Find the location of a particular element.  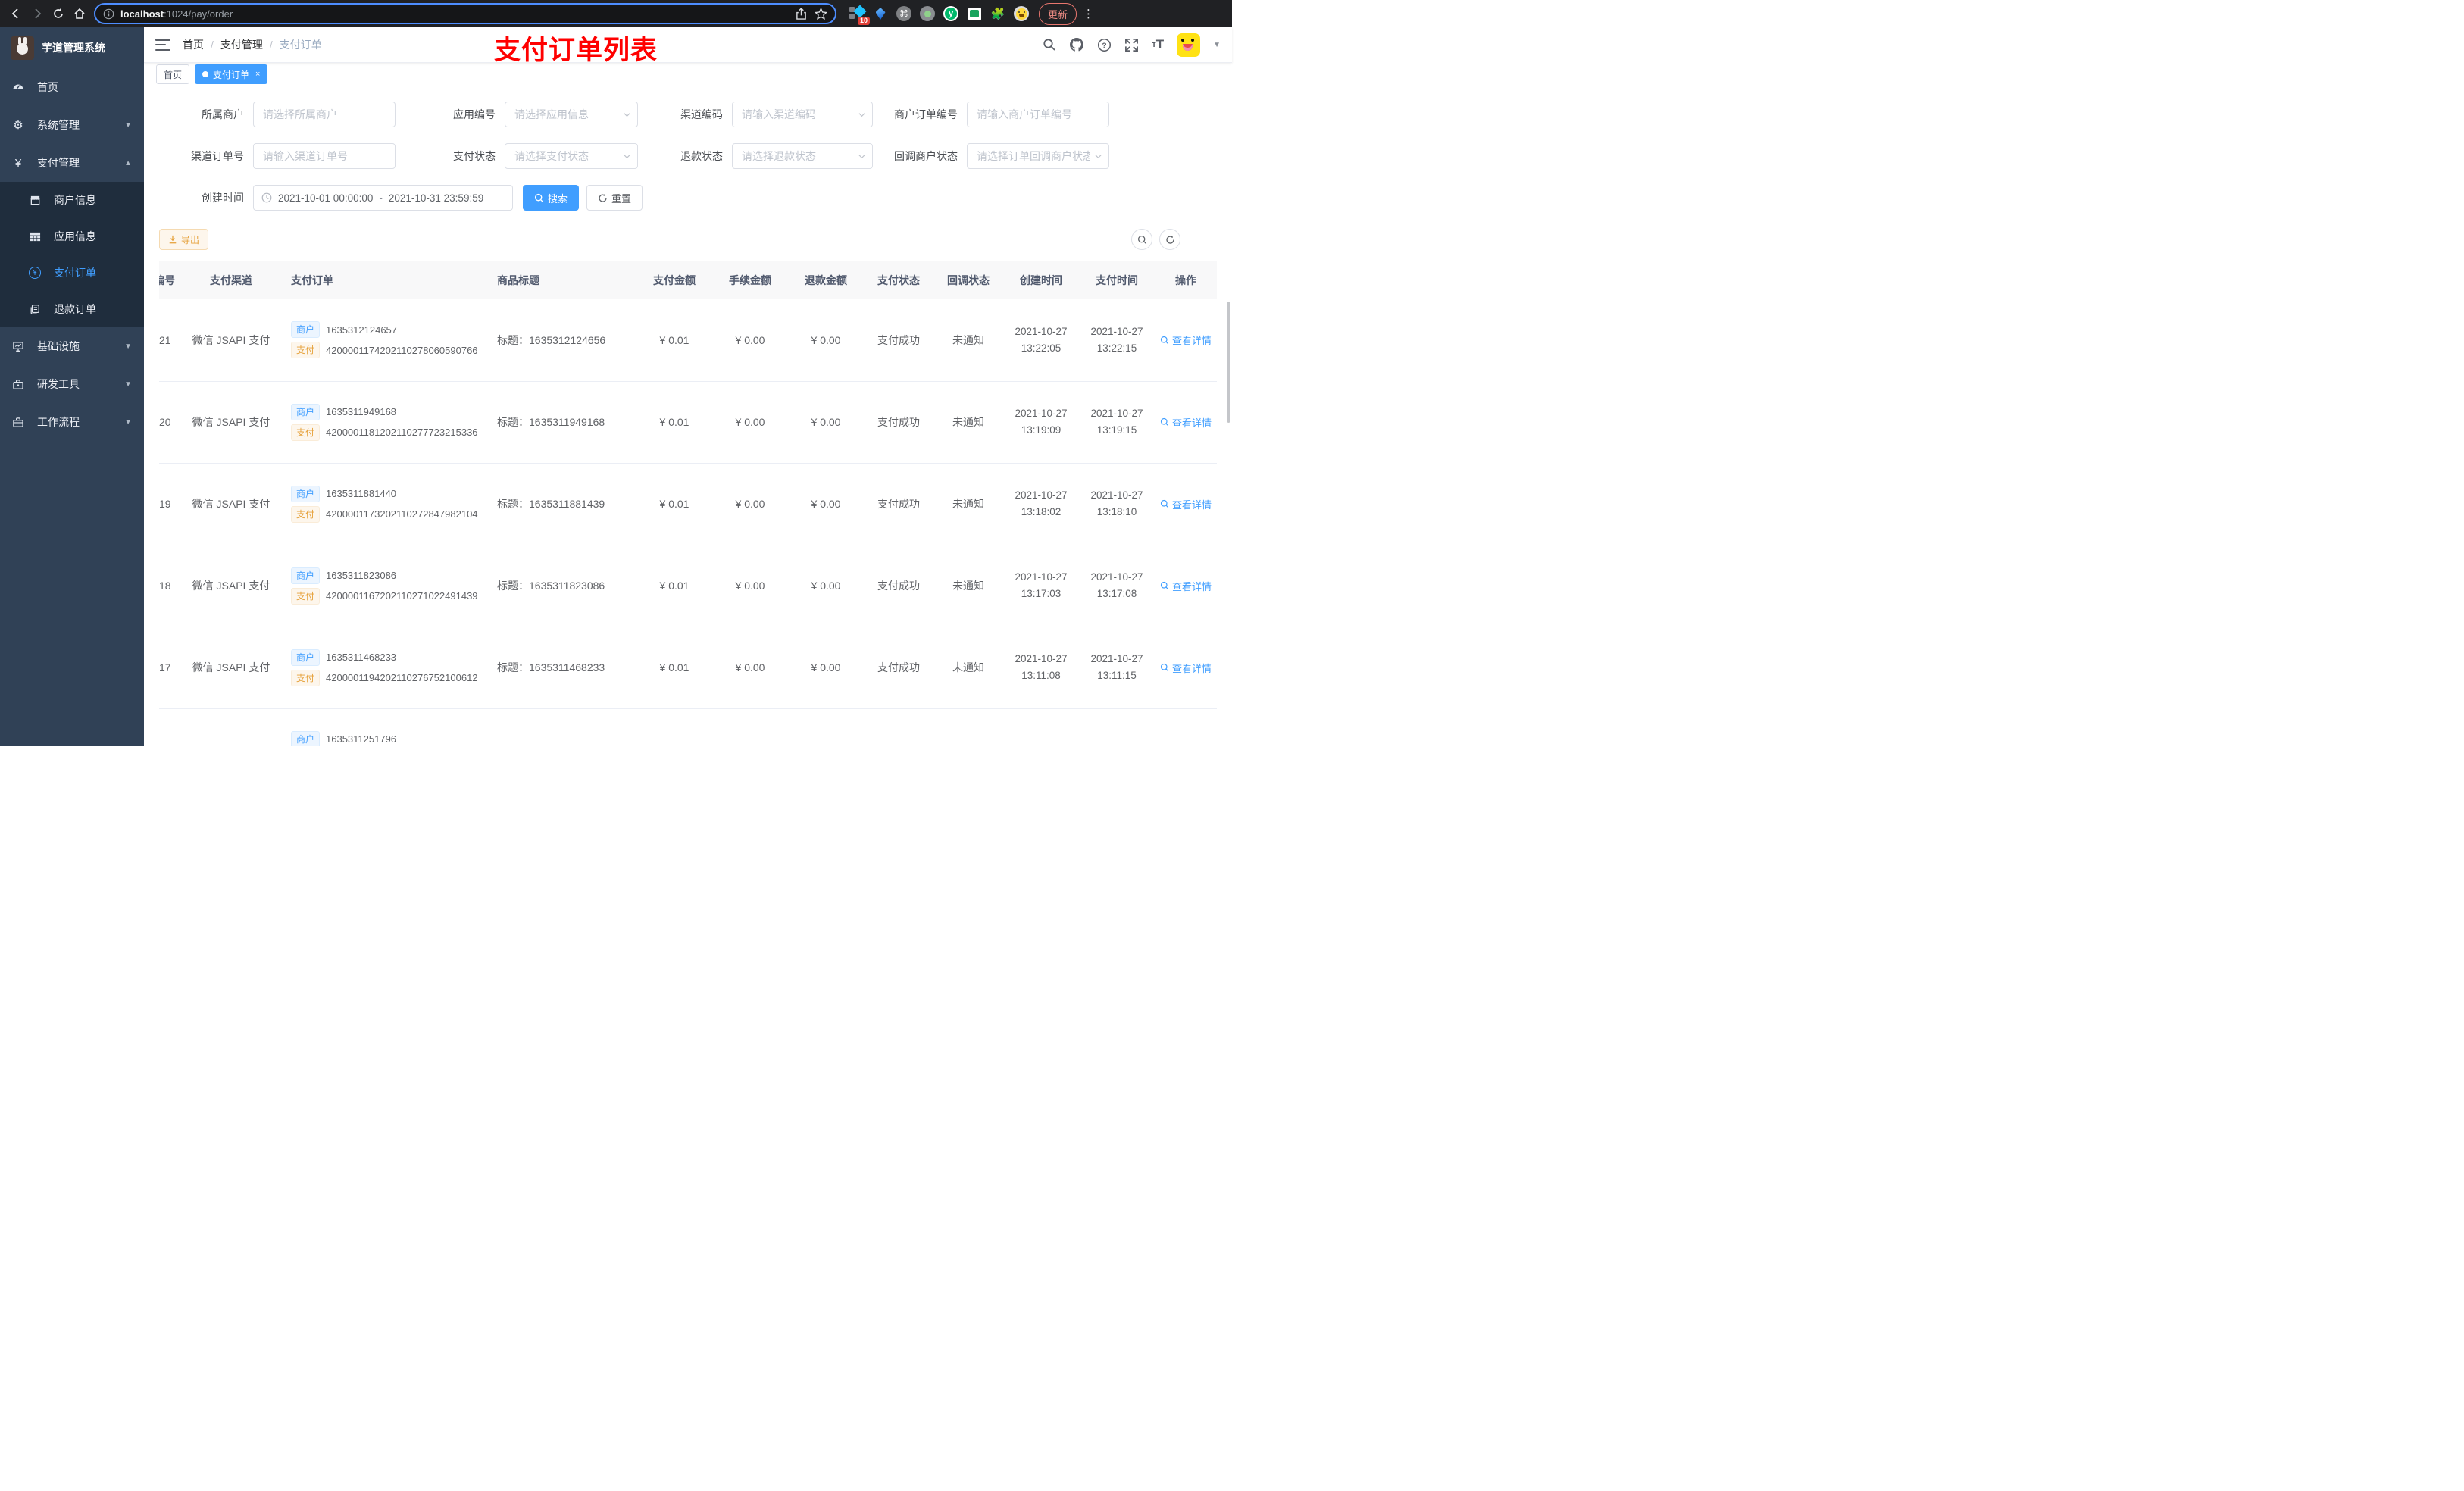

sidebar-item-label: 首页 is located at coordinates (47, 87).